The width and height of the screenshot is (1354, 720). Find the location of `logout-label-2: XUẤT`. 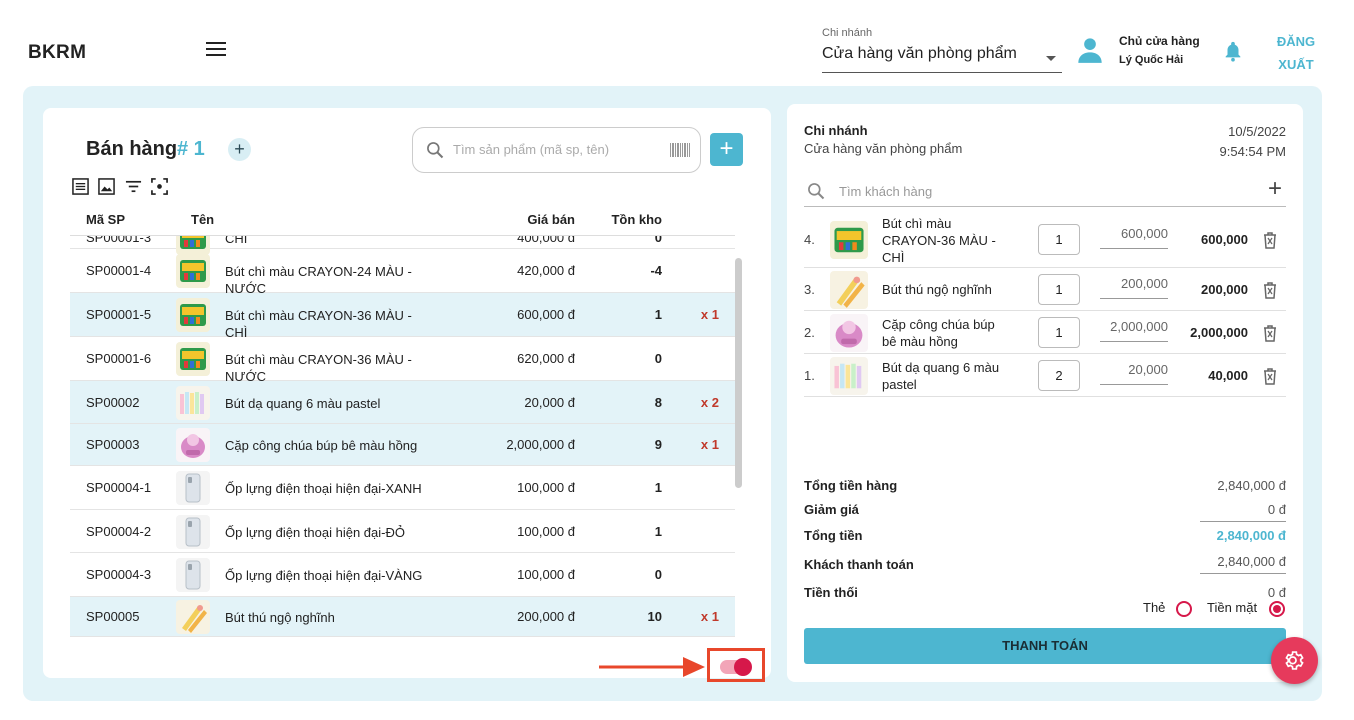

logout-label-2: XUẤT is located at coordinates (1296, 64).